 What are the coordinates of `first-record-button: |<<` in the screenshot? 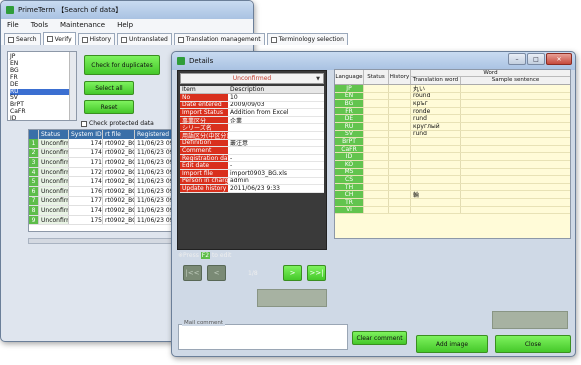 It's located at (192, 273).